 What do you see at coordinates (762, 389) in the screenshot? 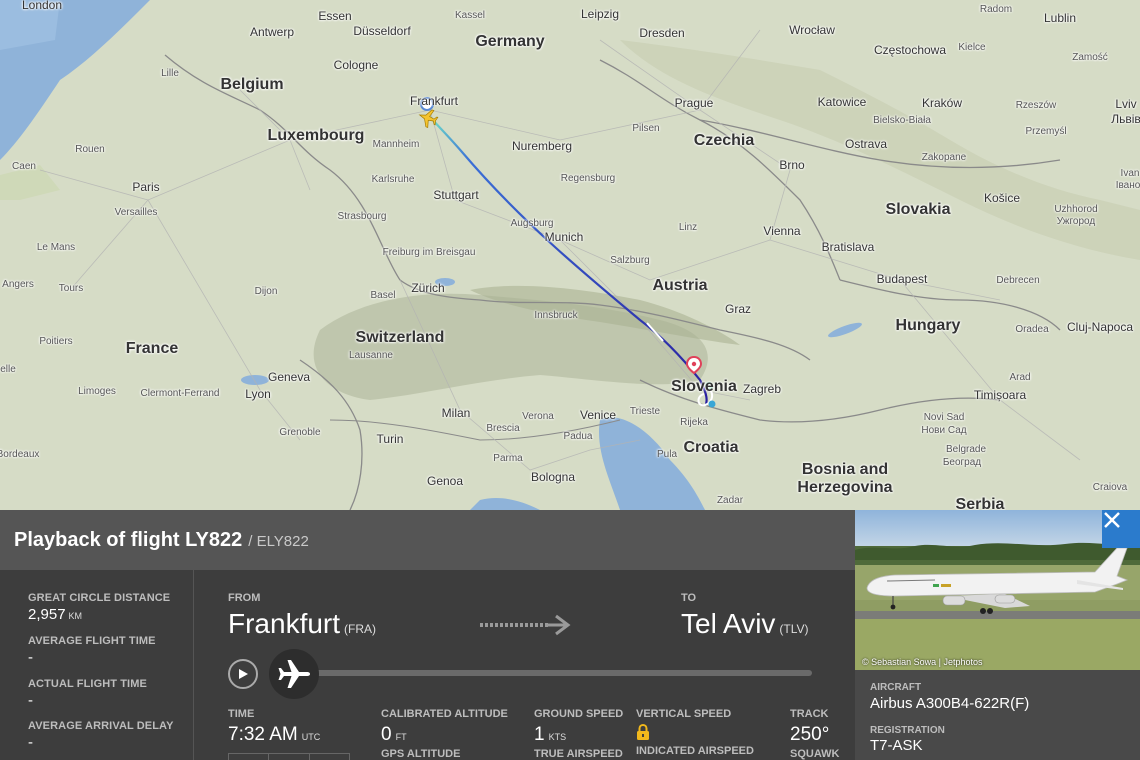
I see `map-label-city: Zagreb` at bounding box center [762, 389].